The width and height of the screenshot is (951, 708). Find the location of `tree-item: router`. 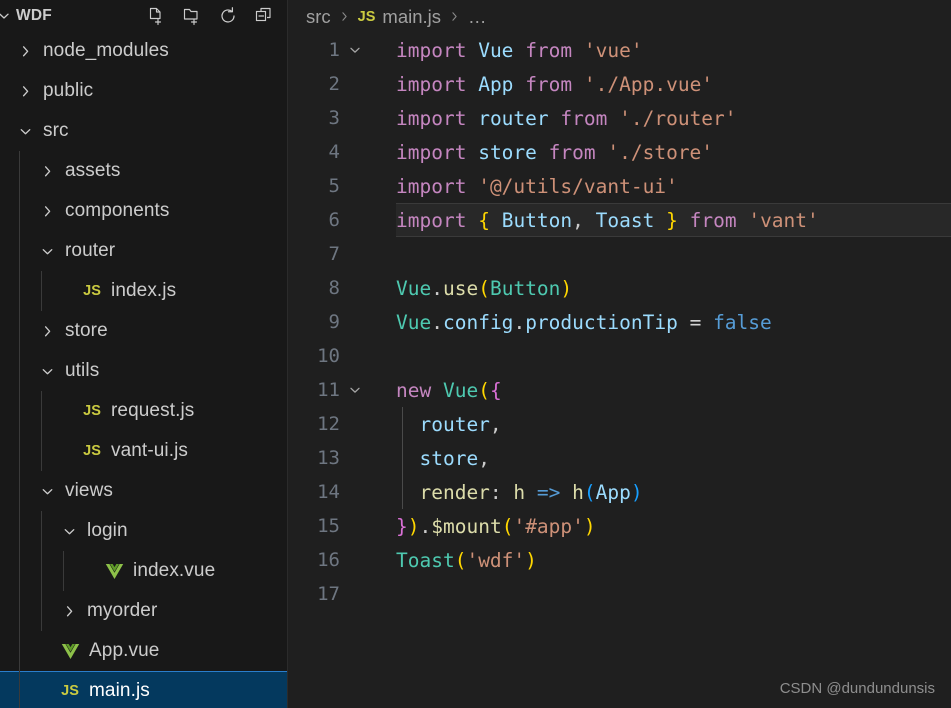

tree-item: router is located at coordinates (143, 251).